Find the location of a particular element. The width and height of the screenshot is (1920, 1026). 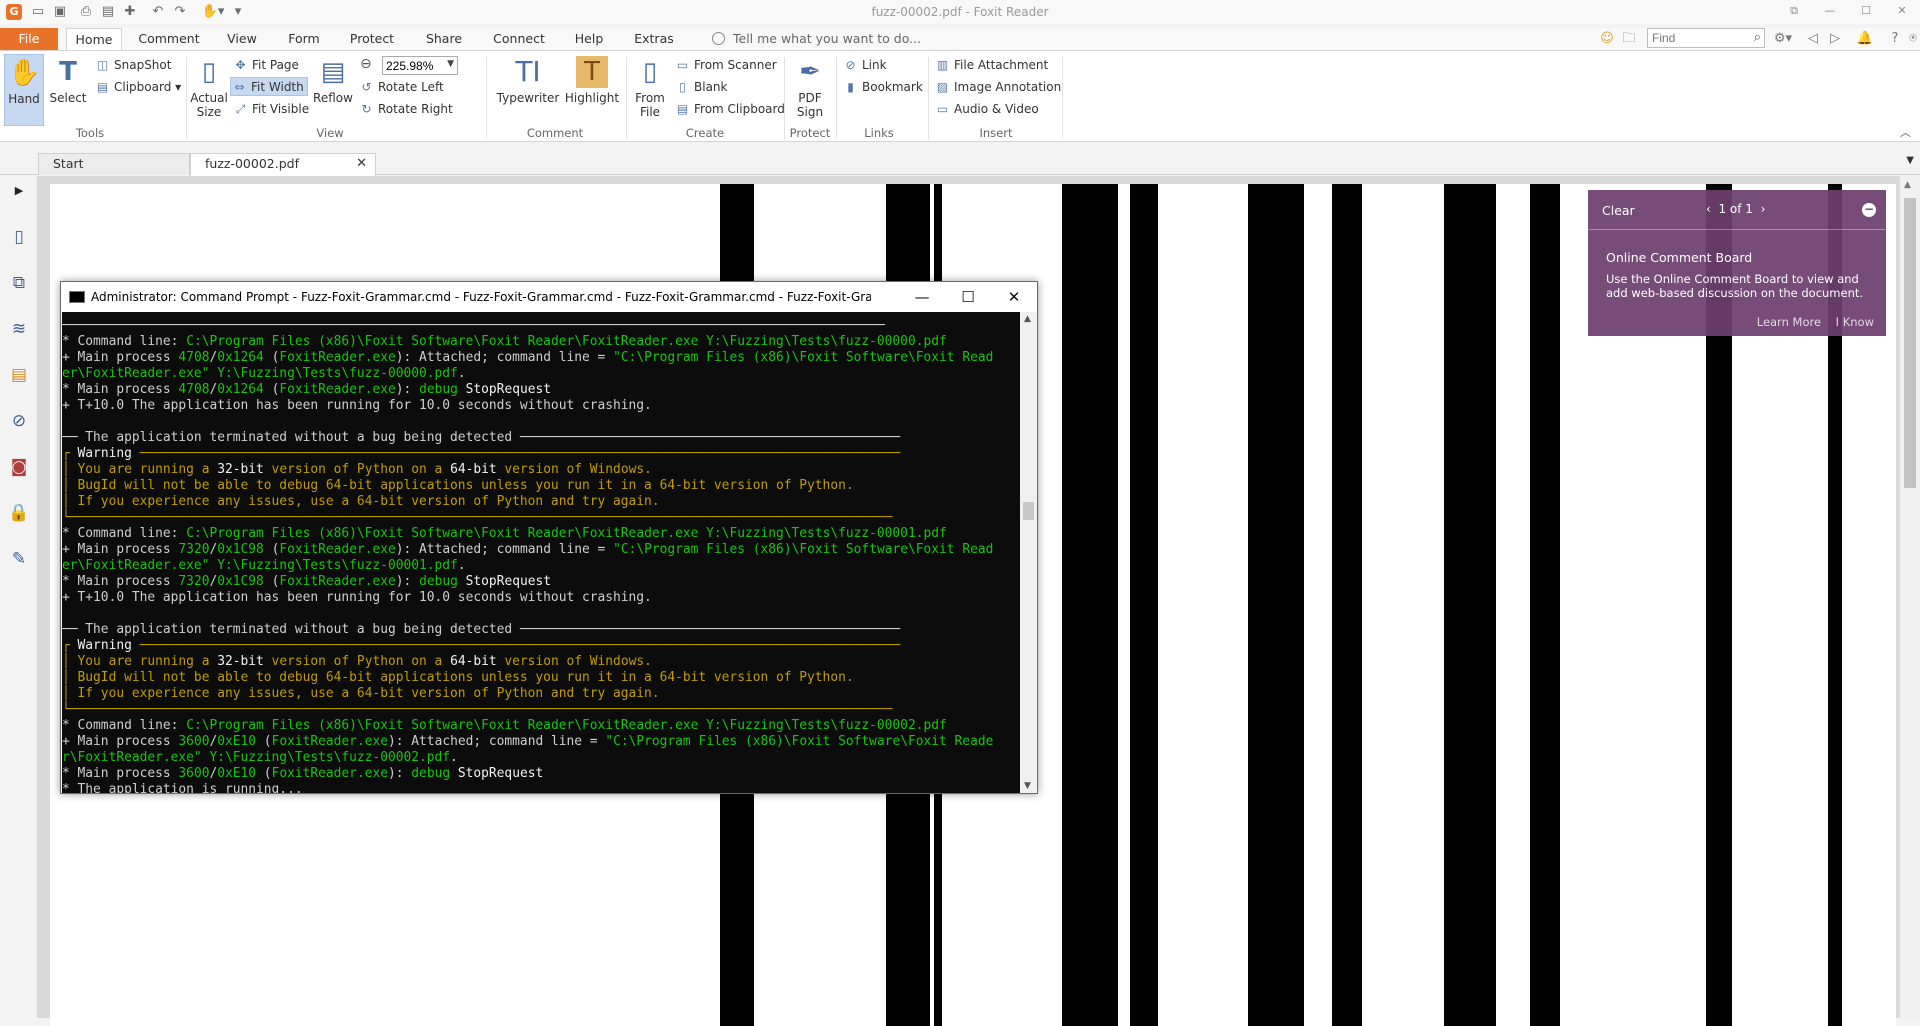

from-scanner-button: ▭ From Scanner is located at coordinates (725, 65).